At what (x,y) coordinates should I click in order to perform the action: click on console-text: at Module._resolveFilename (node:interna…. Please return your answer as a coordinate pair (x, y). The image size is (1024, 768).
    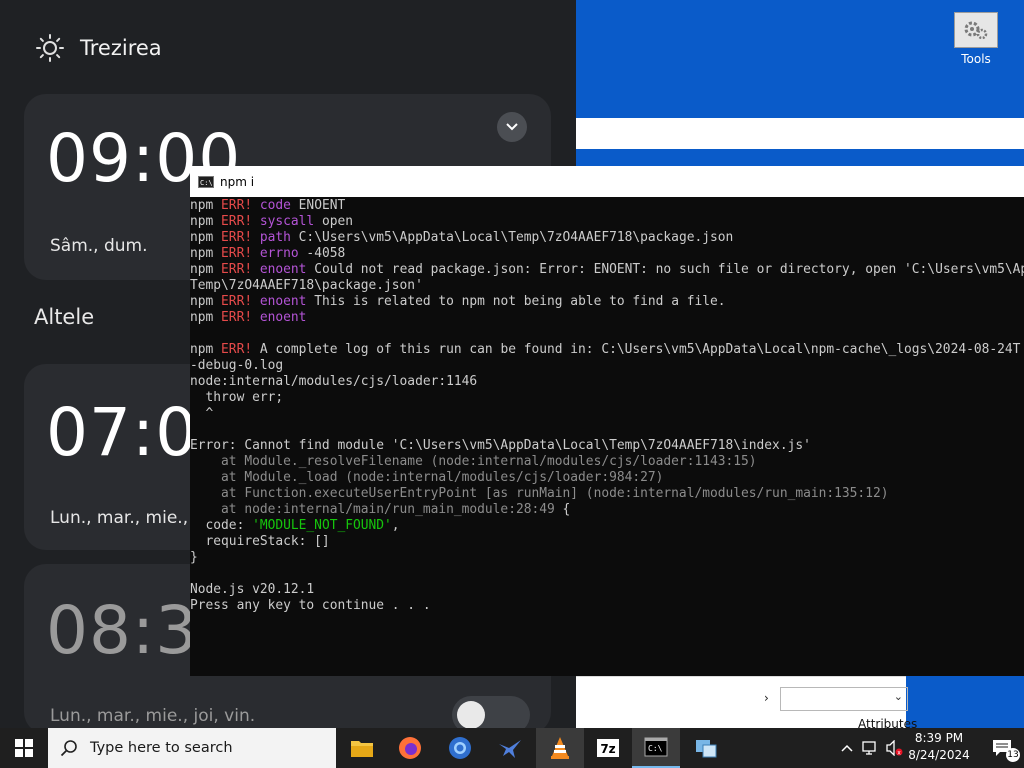
    Looking at the image, I should click on (473, 461).